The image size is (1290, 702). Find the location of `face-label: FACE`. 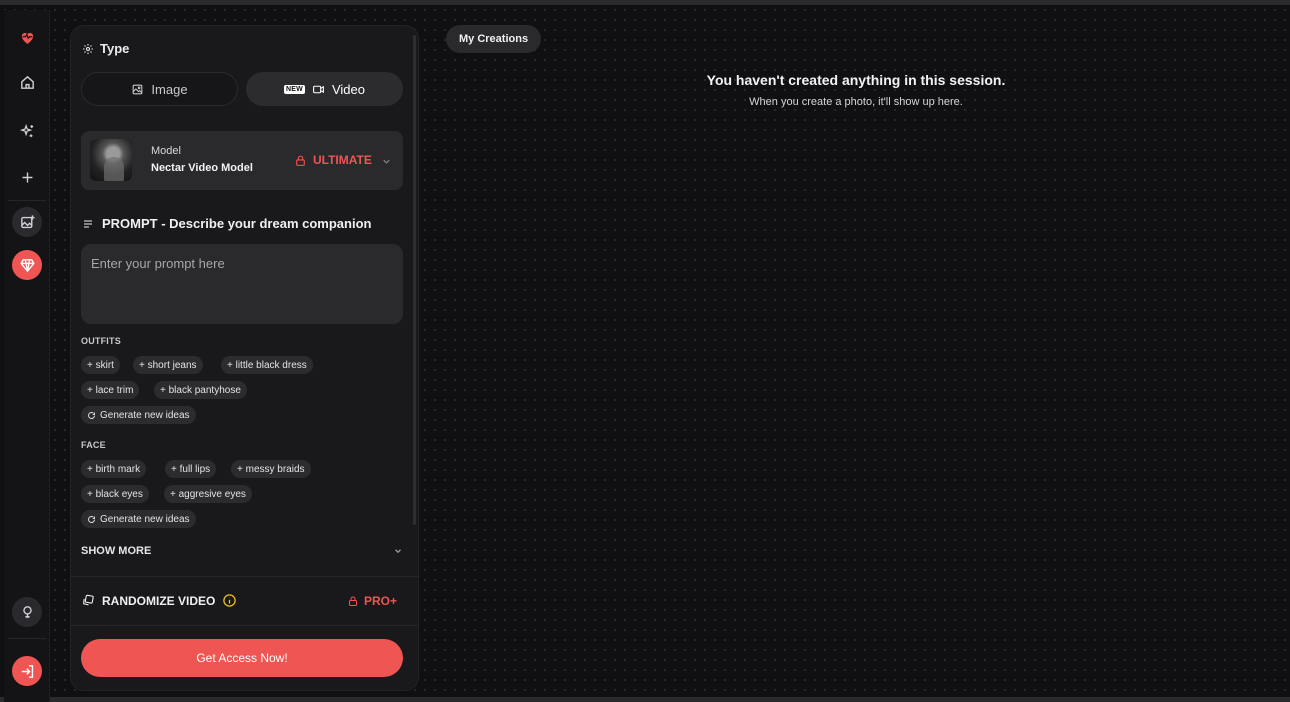

face-label: FACE is located at coordinates (93, 445).